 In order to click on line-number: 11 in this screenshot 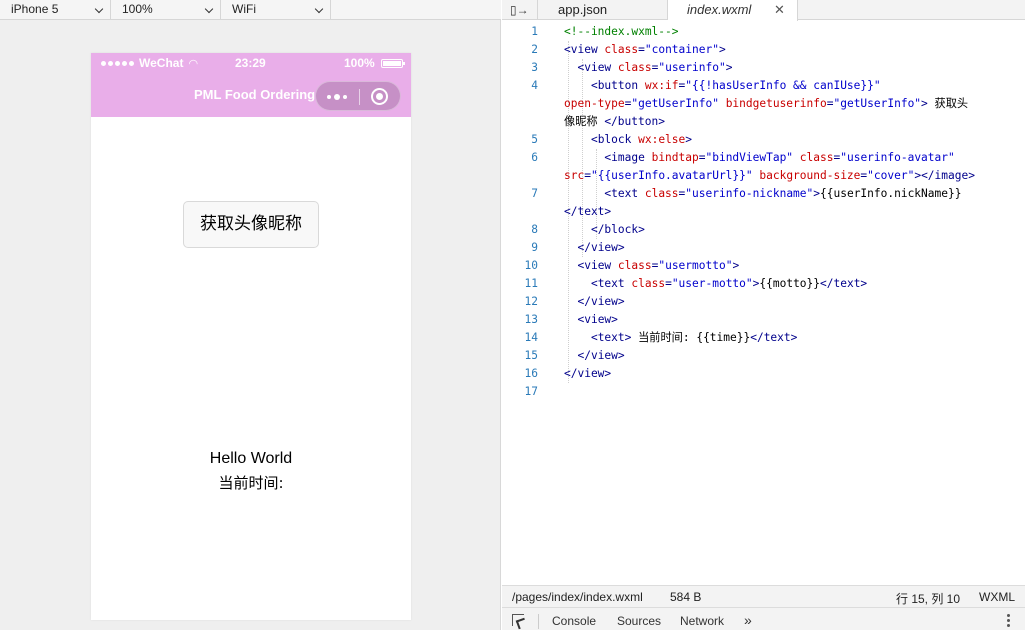, I will do `click(531, 283)`.